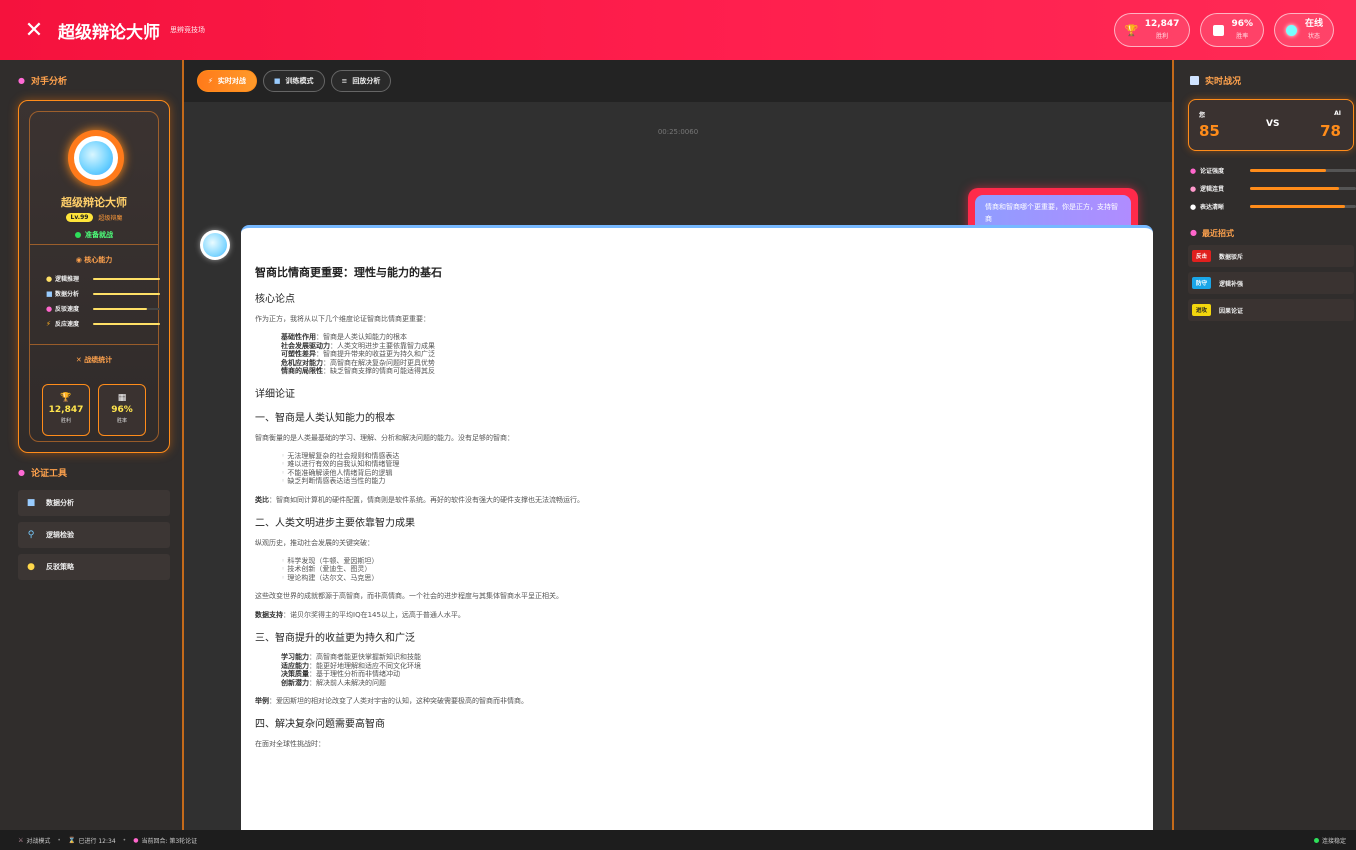 This screenshot has height=850, width=1356. Describe the element at coordinates (67, 309) in the screenshot. I see `skill-label: 反驳速度` at that location.